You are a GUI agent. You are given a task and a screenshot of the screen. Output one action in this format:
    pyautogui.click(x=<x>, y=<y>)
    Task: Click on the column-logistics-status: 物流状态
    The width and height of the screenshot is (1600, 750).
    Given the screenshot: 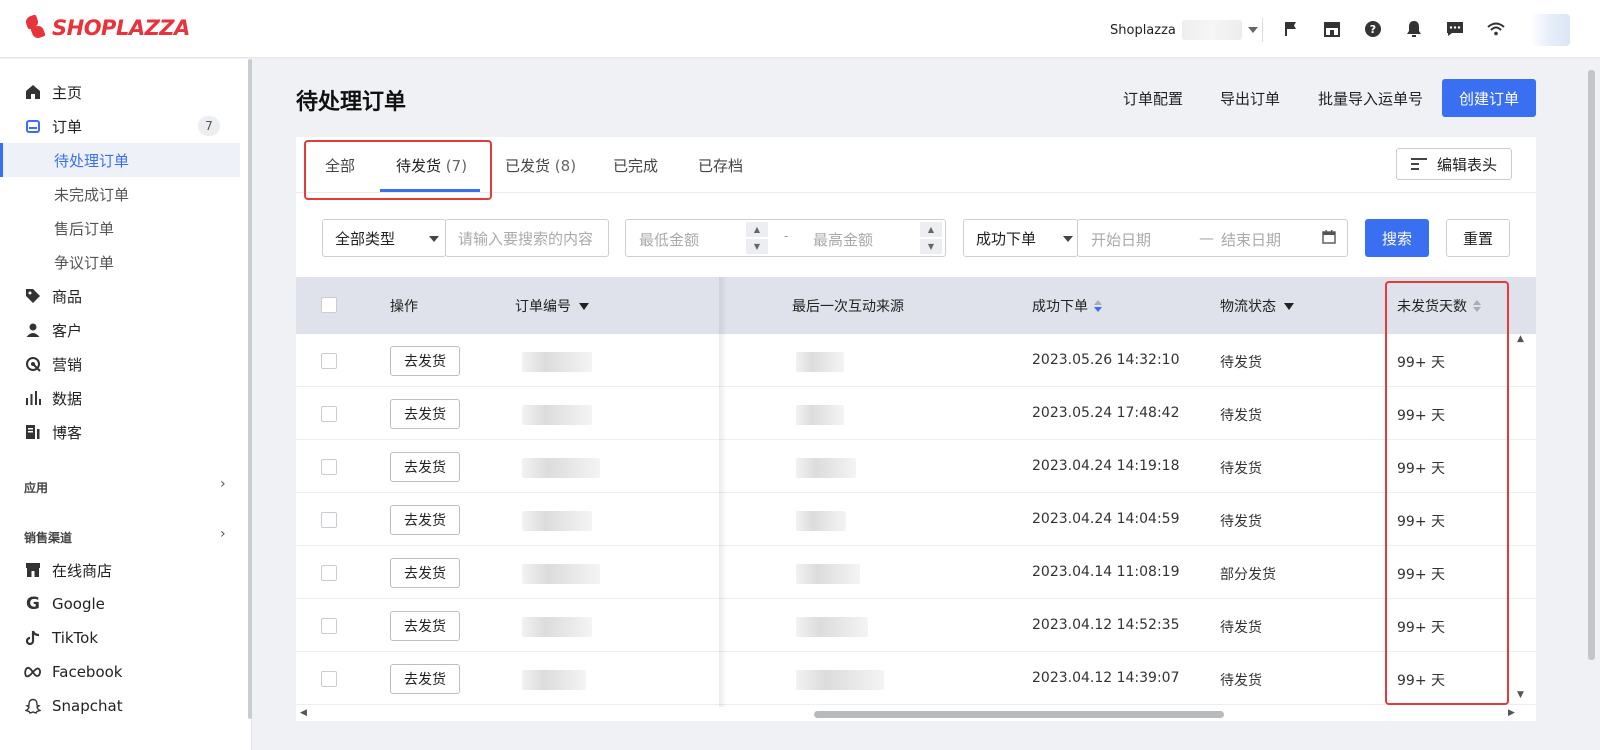 What is the action you would take?
    pyautogui.click(x=1257, y=306)
    